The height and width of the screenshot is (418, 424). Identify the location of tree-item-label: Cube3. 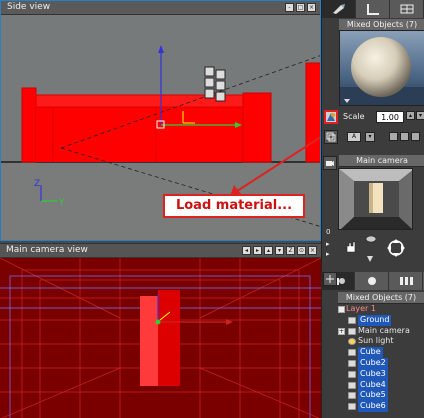
(373, 374).